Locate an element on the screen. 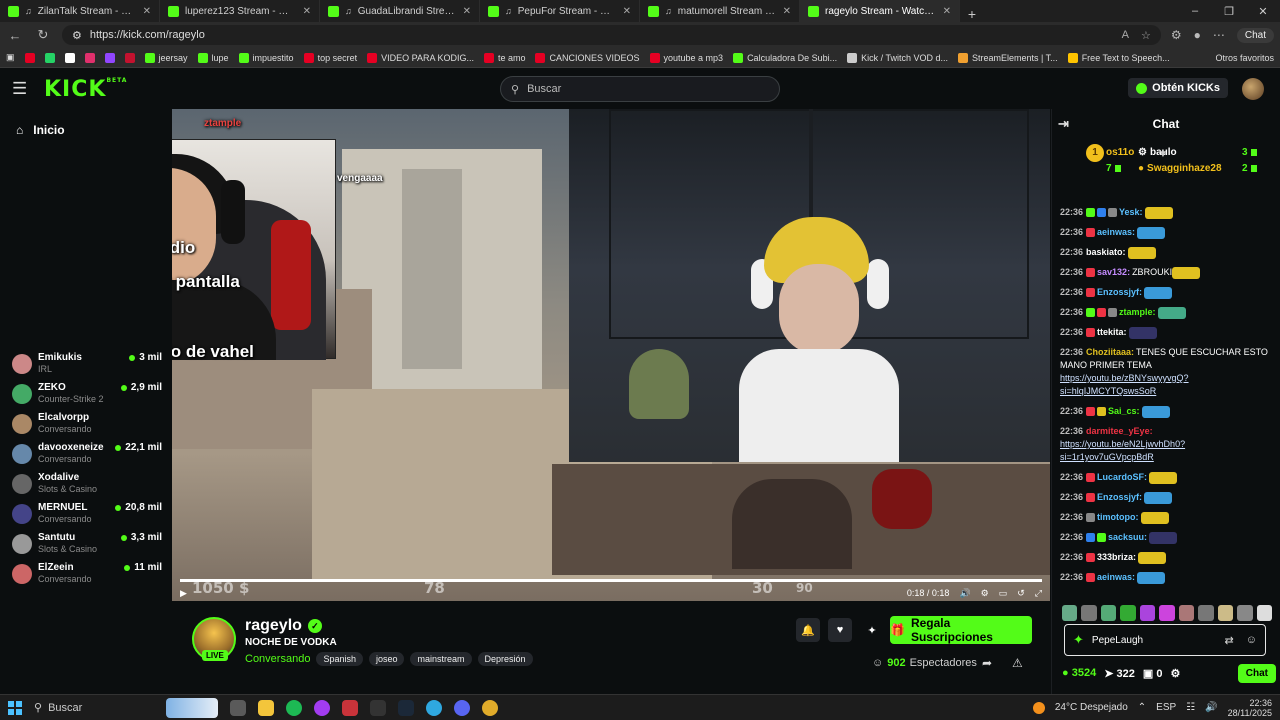  bookmark-item: jeersay is located at coordinates (166, 57).